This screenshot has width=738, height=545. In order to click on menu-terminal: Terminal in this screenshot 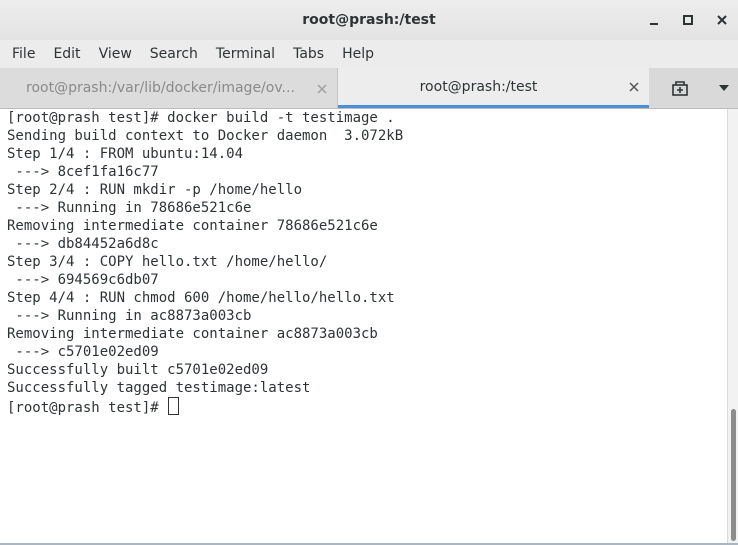, I will do `click(245, 54)`.